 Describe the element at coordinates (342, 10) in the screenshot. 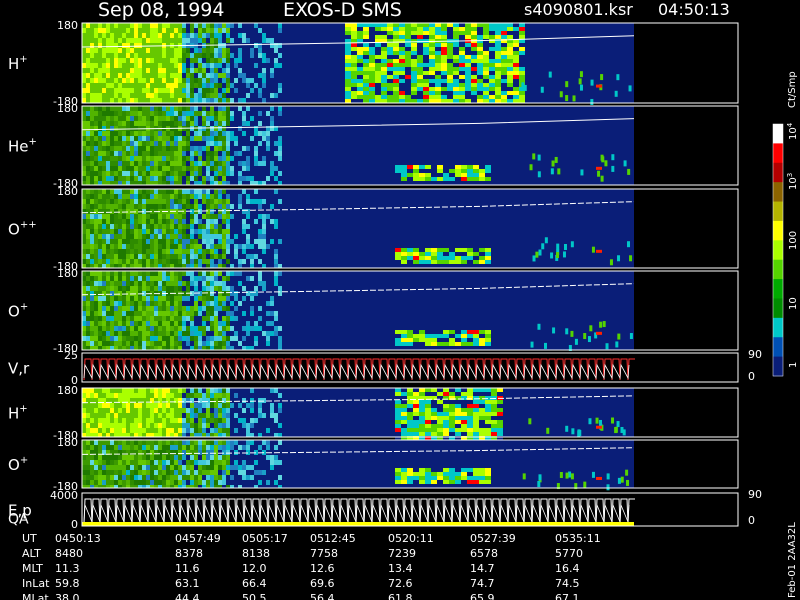

I see `header-instrument: EXOS-D SMS` at that location.